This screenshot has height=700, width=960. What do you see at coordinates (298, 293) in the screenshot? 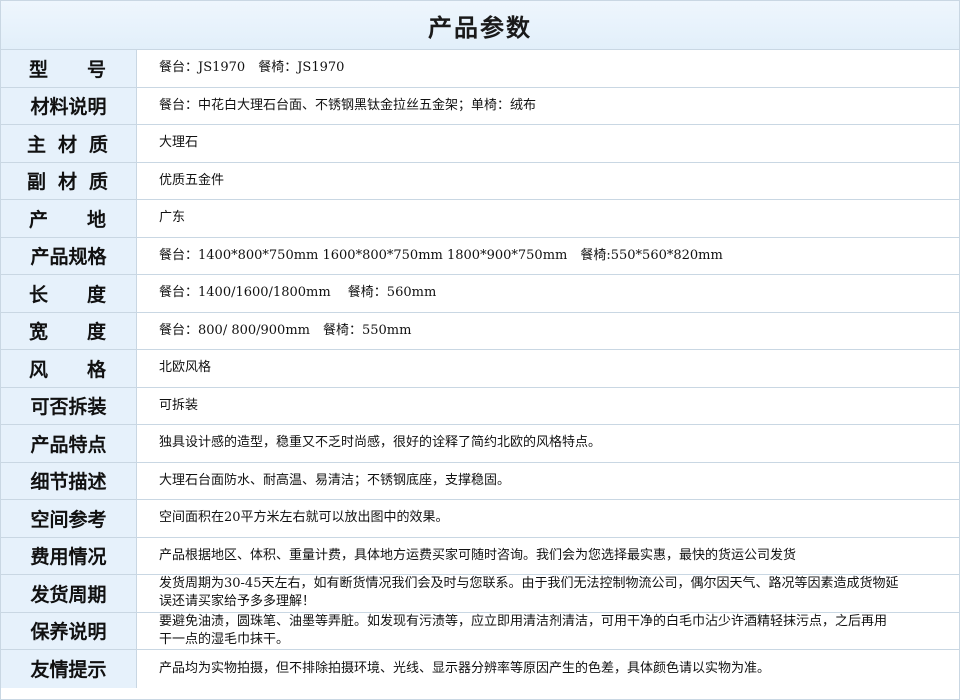
I see `row-value: 餐台：1400/1600/1800mm 餐椅：560mm` at bounding box center [298, 293].